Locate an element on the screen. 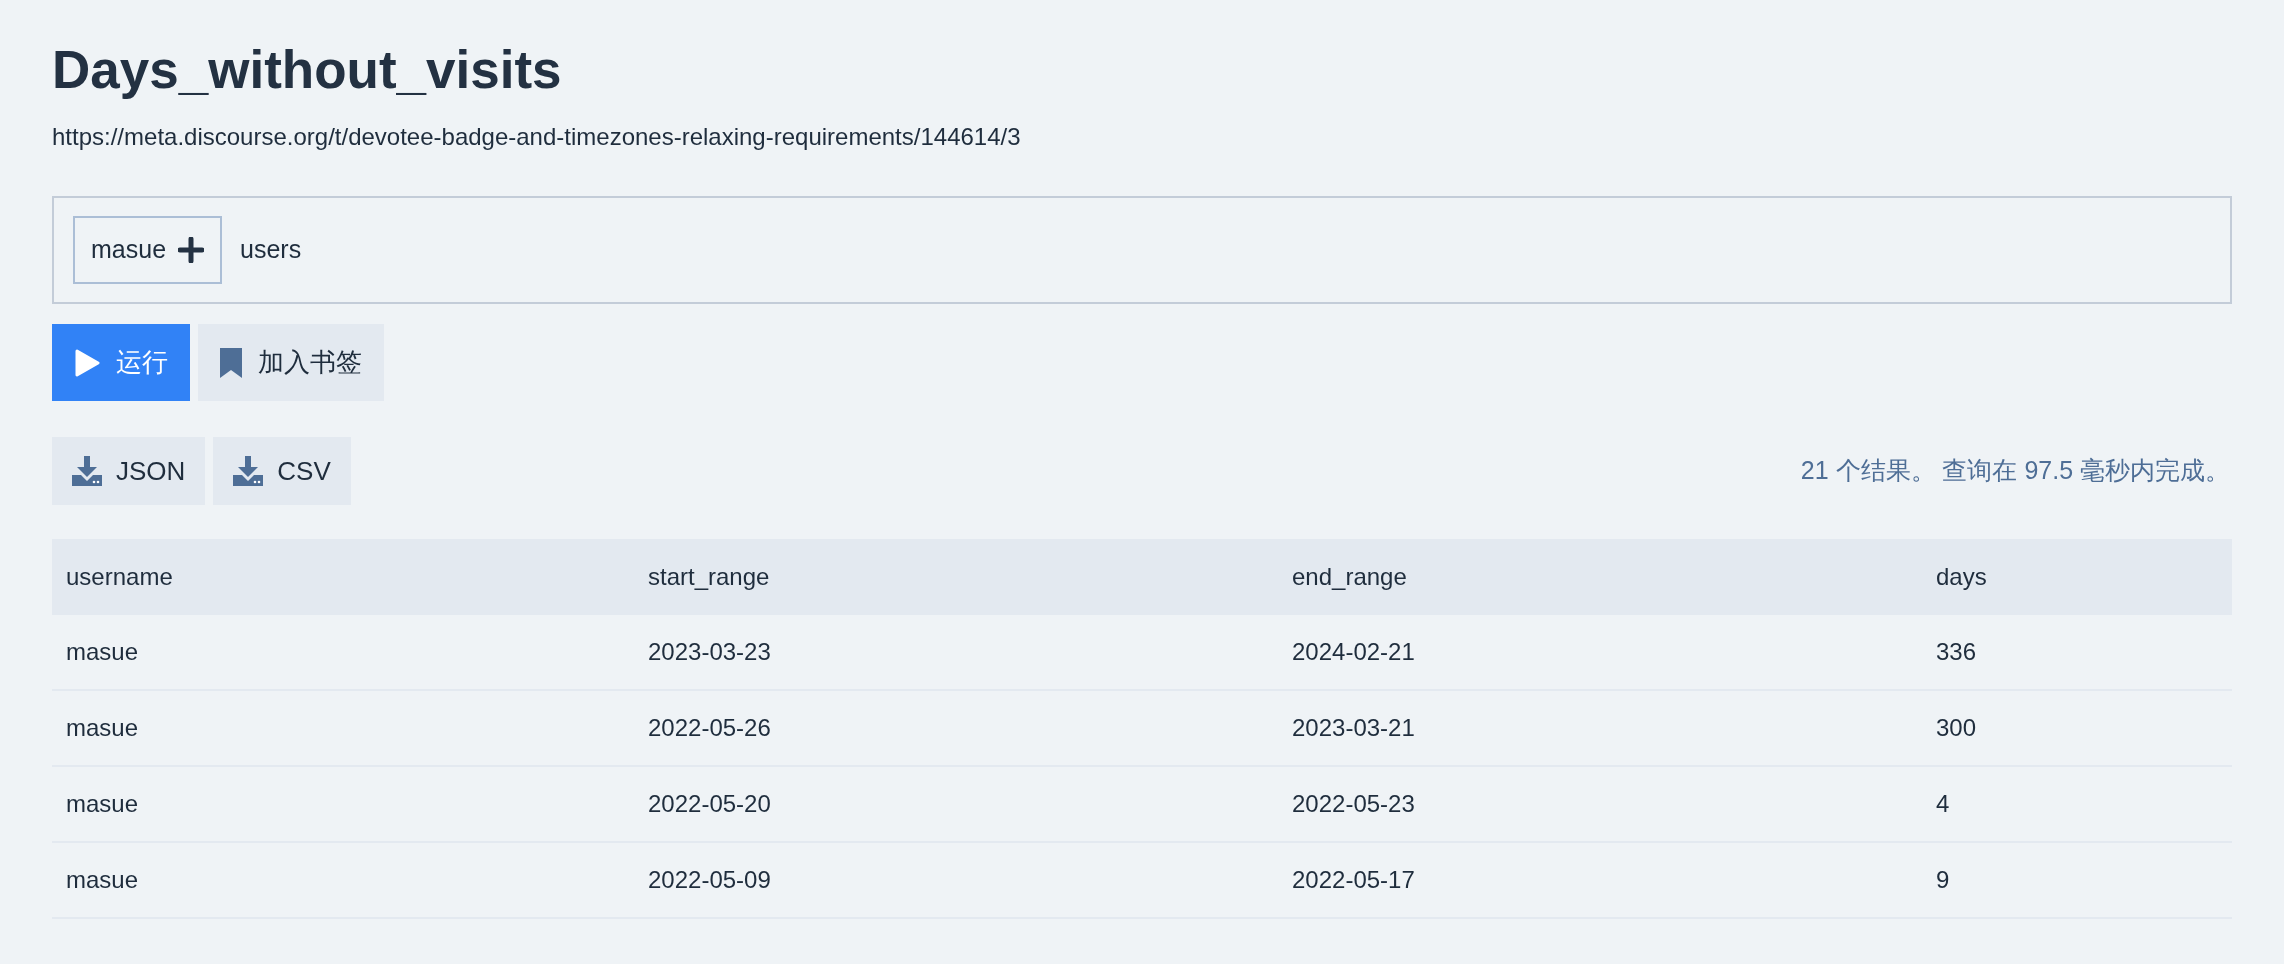  table-cell: 2022-05-26 is located at coordinates (709, 727).